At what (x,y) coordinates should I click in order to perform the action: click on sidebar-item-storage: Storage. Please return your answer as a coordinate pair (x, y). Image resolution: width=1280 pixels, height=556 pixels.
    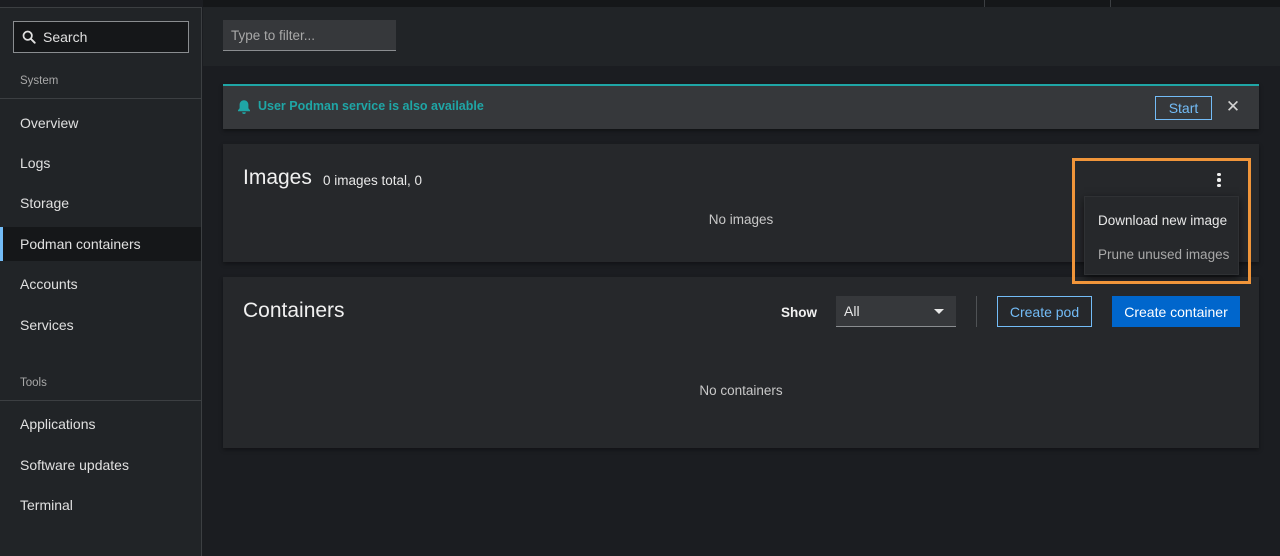
    Looking at the image, I should click on (100, 203).